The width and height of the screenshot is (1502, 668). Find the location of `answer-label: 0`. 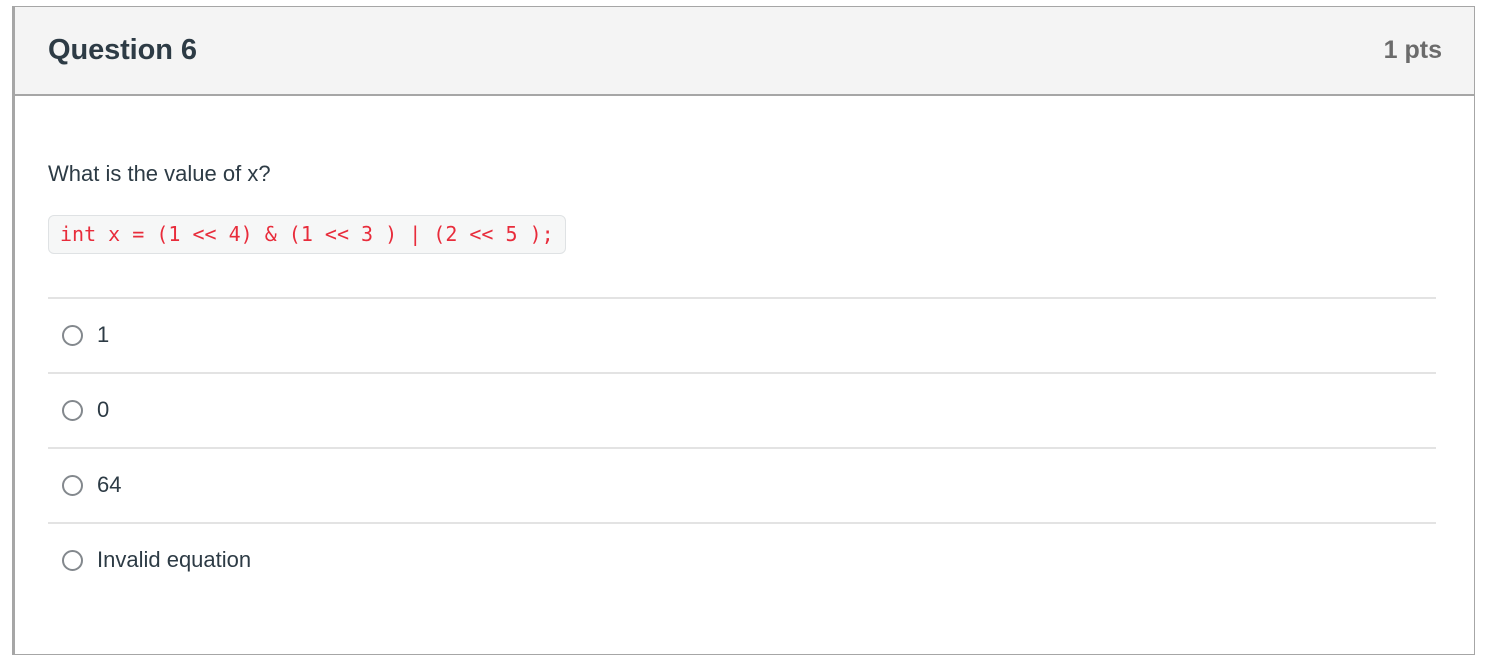

answer-label: 0 is located at coordinates (103, 410).